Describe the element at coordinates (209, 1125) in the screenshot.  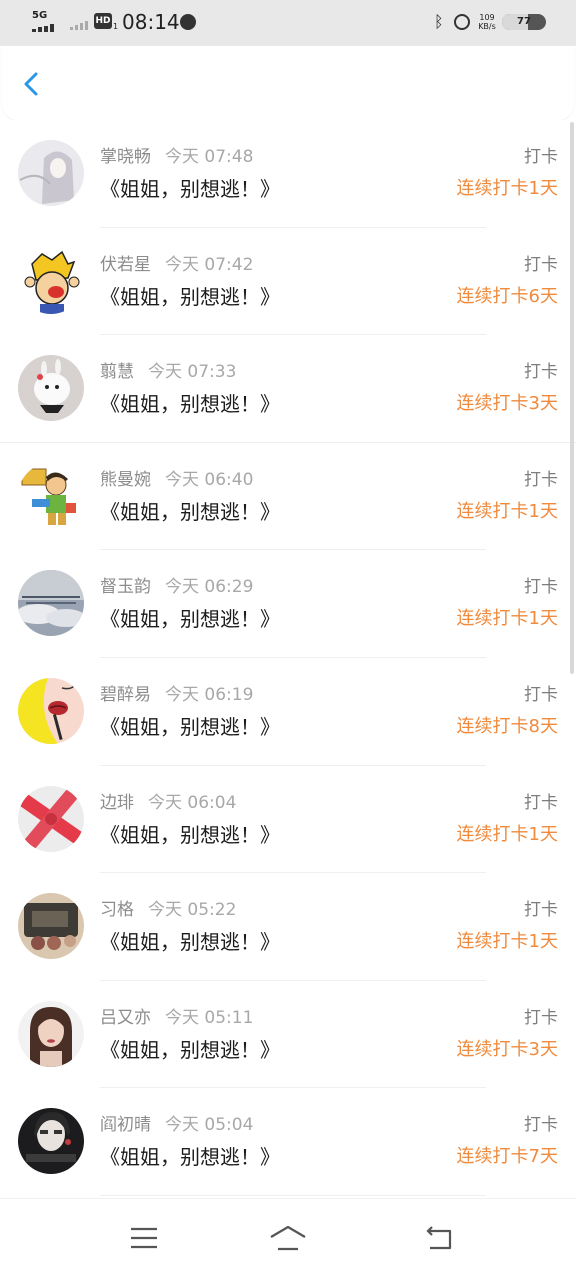
I see `timestamp: 今天 05:04` at that location.